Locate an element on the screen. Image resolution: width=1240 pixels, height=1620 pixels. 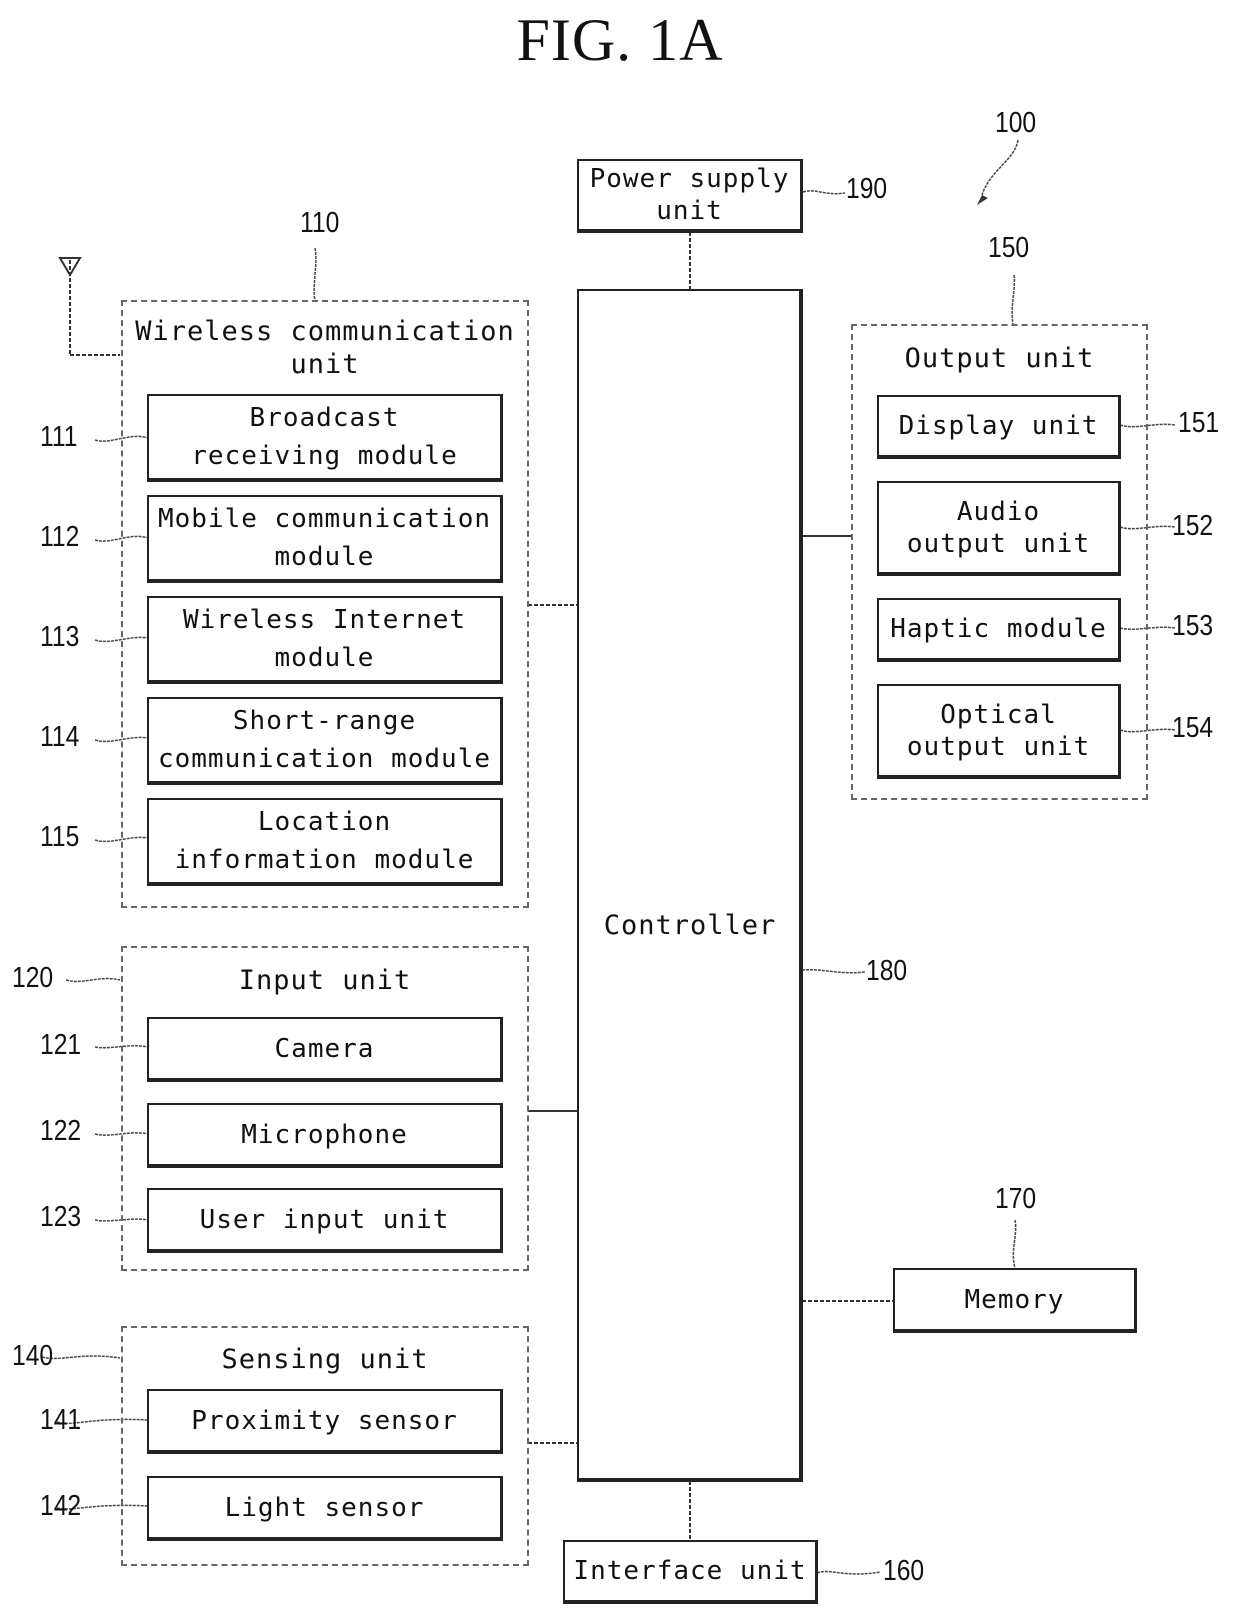
figure-title: FIG. 1A is located at coordinates (620, 40).